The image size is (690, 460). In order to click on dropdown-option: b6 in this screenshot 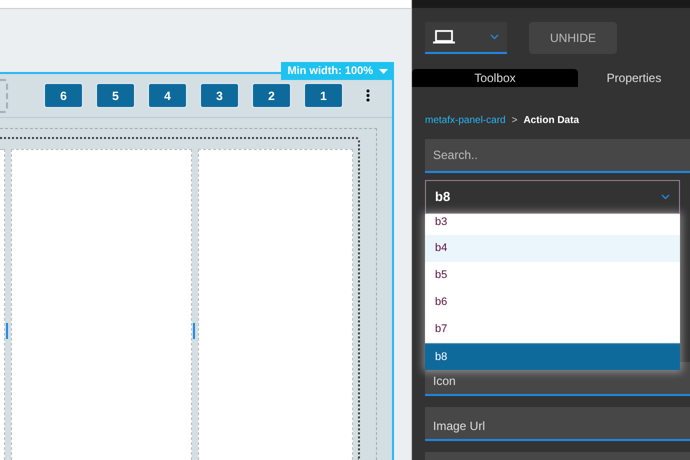, I will do `click(552, 302)`.